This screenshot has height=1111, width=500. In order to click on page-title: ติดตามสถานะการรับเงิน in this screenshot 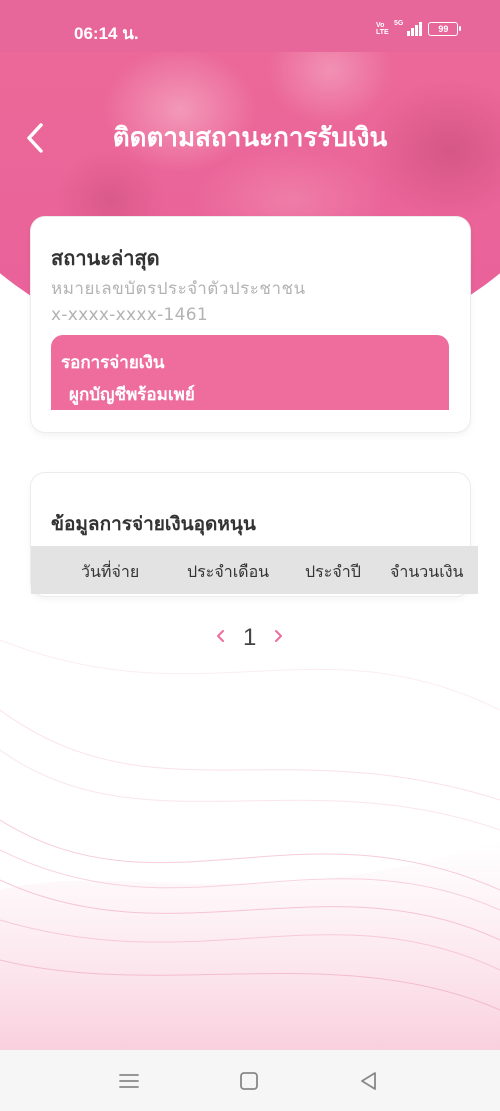, I will do `click(250, 138)`.